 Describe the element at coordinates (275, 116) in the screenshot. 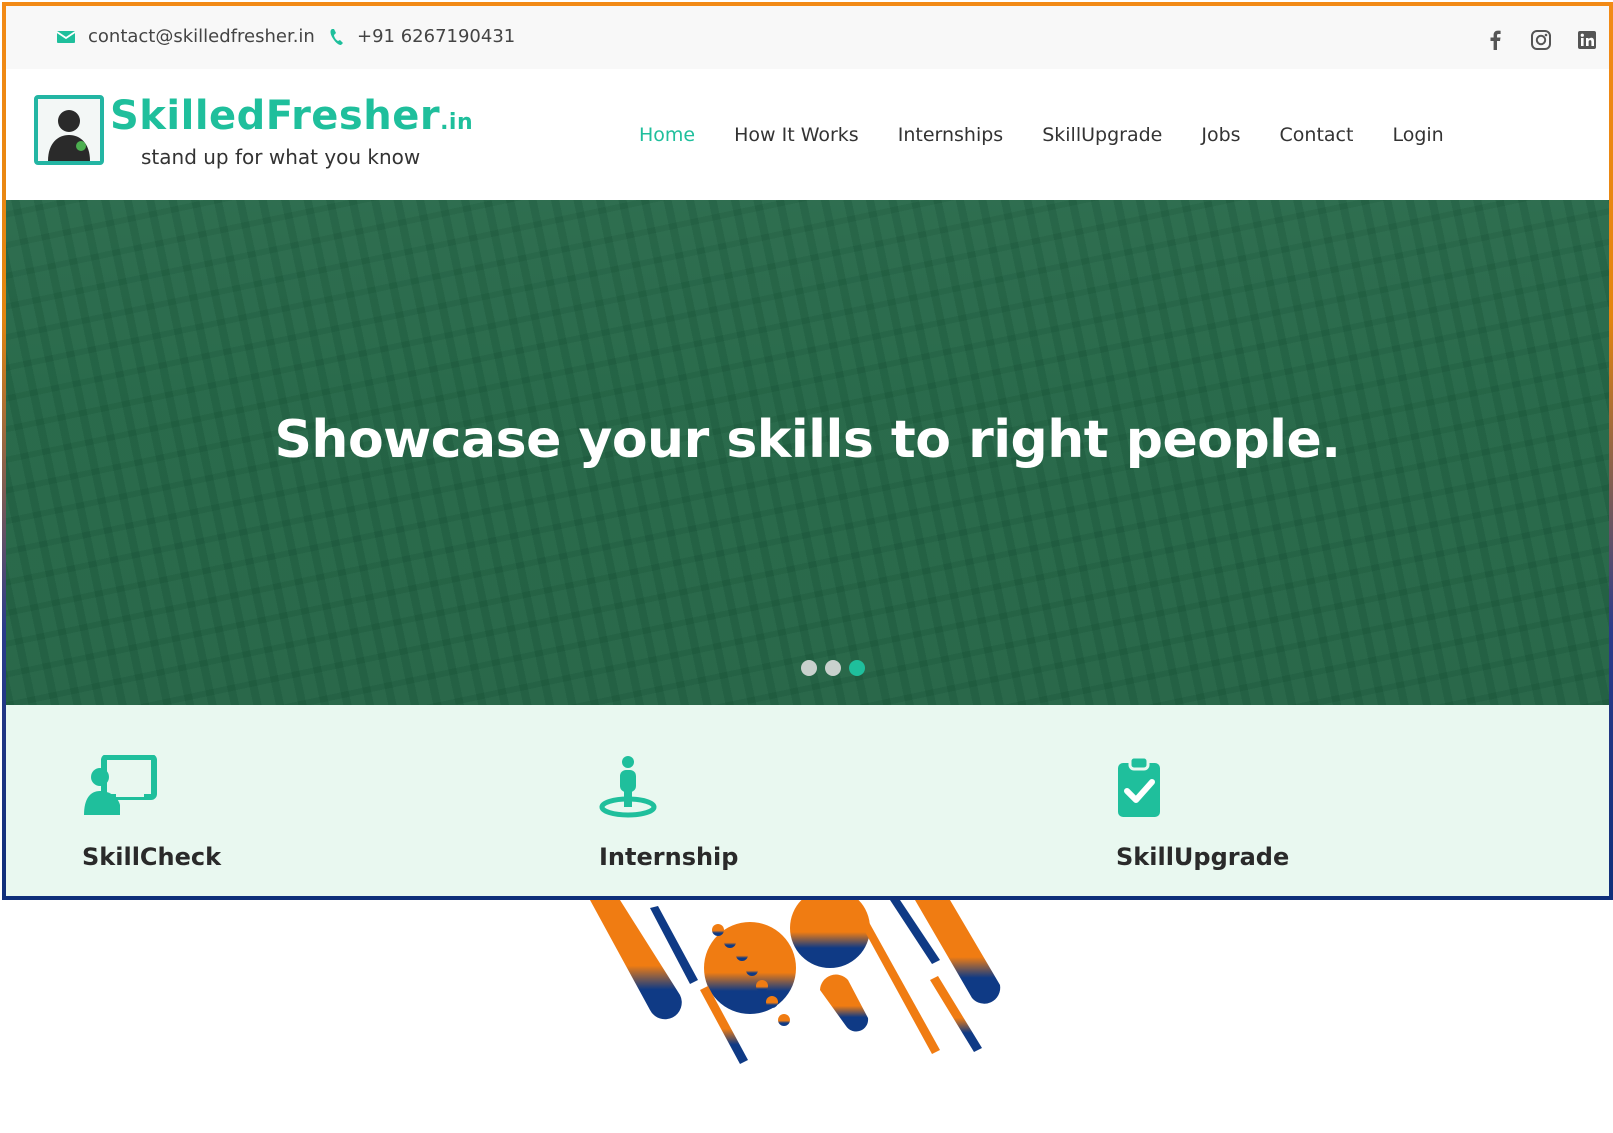

I see `brand-name-text: SkilledFresher` at that location.